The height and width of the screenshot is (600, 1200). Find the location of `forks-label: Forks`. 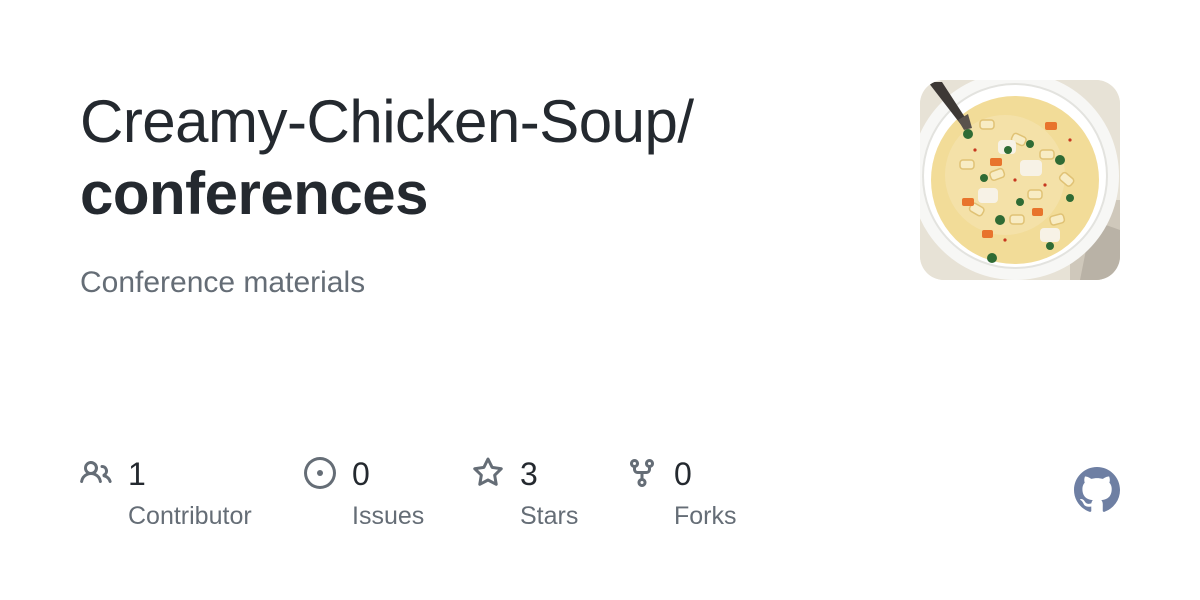

forks-label: Forks is located at coordinates (705, 516).